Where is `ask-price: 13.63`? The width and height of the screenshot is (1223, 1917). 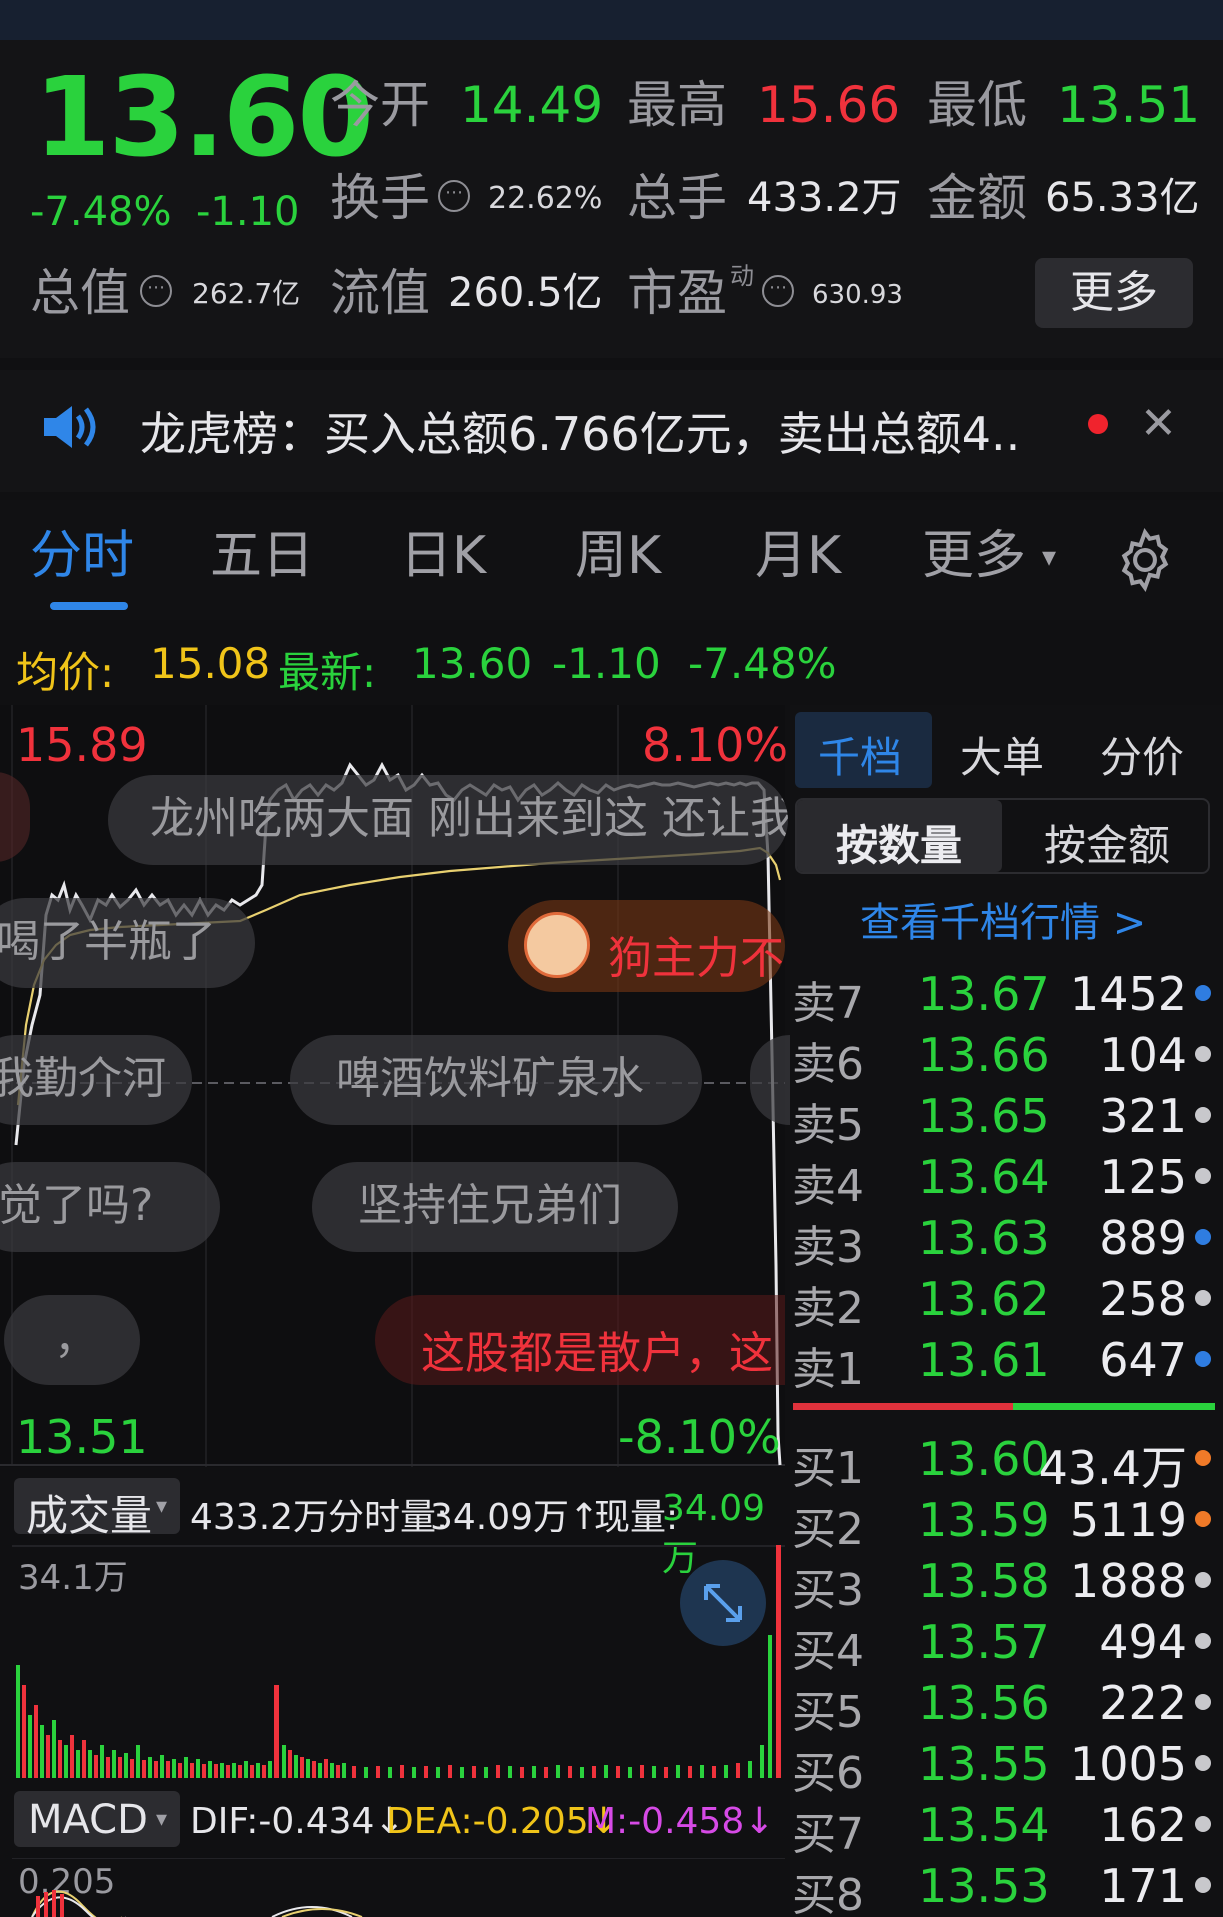
ask-price: 13.63 is located at coordinates (984, 1238).